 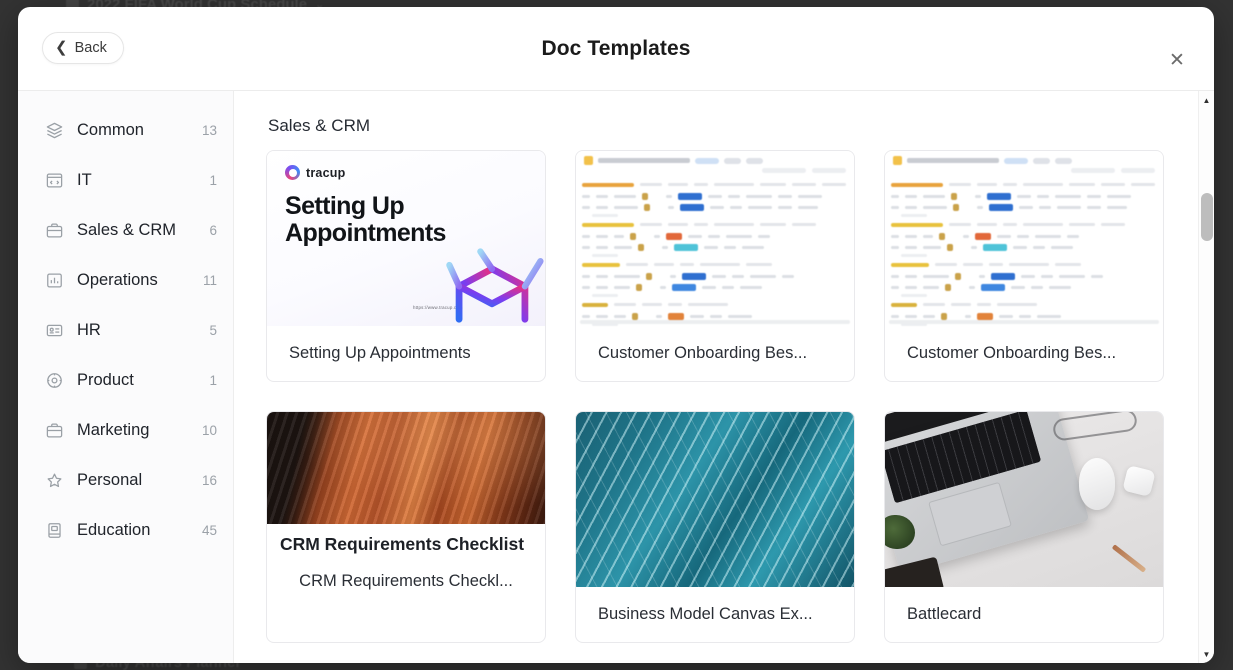 I want to click on template-card-label: Battlecard, so click(x=944, y=614).